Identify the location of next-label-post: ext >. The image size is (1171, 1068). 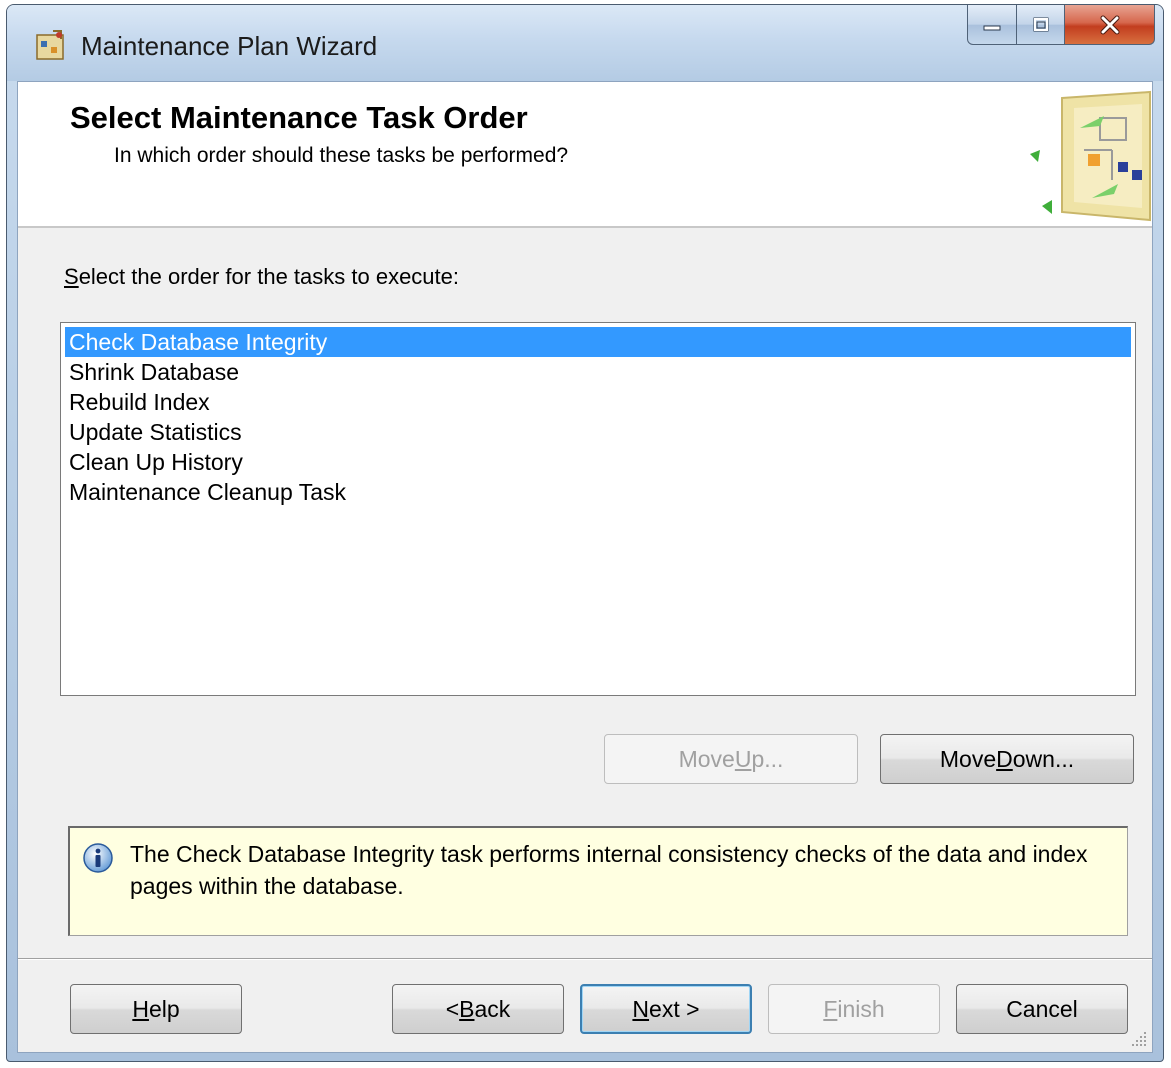
(674, 1008).